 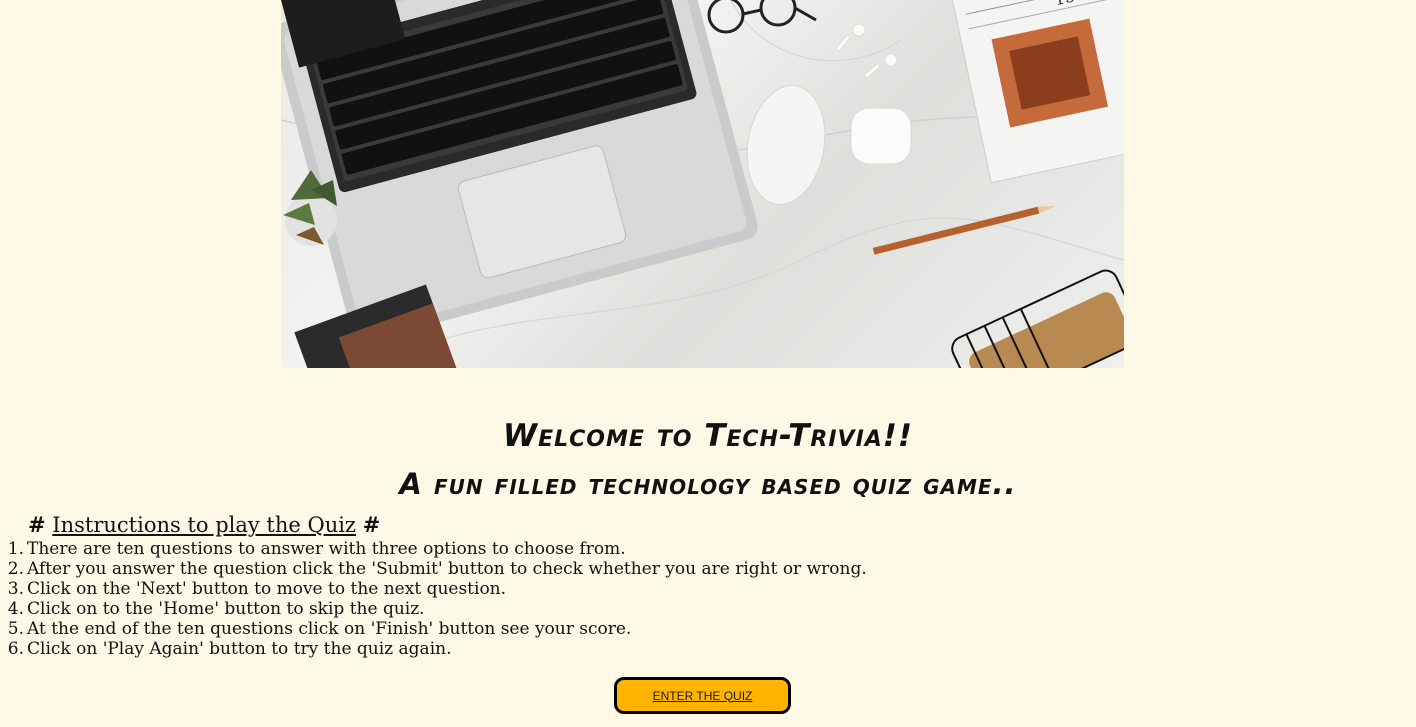 I want to click on instructions-heading: # Instructions to play the Quiz #, so click(x=204, y=525).